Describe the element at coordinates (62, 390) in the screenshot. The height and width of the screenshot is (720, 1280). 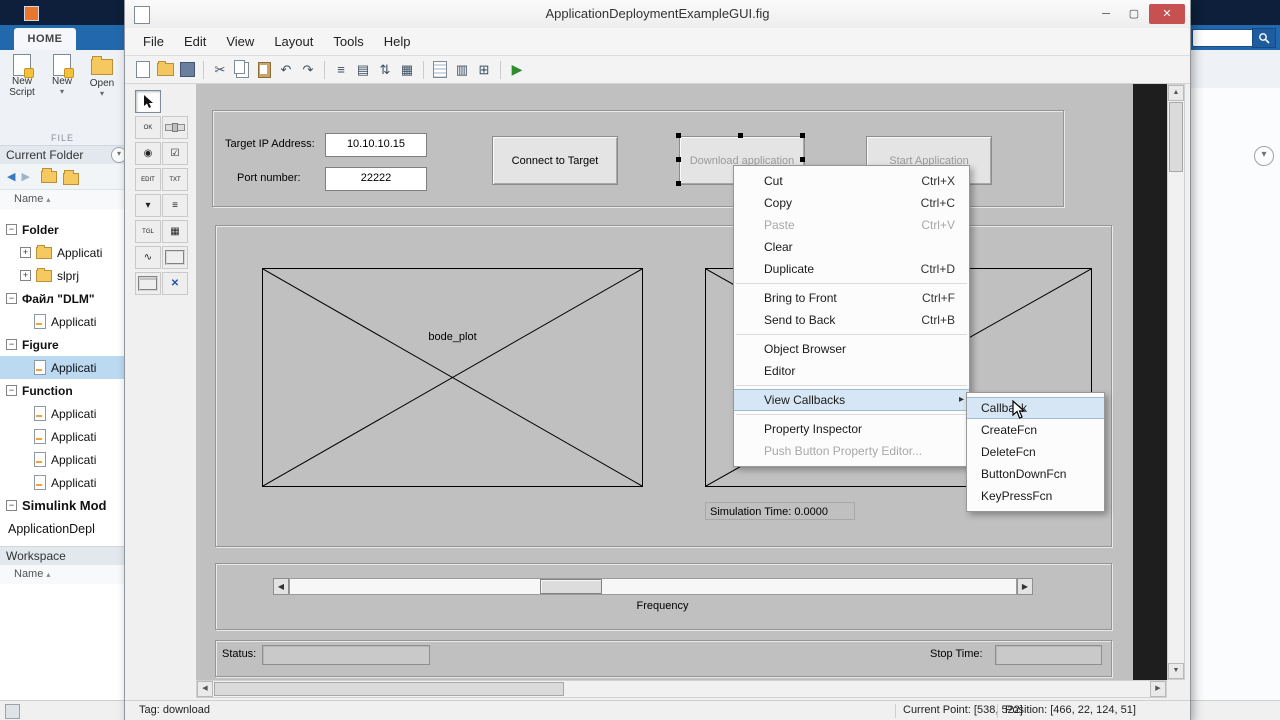
I see `tree-group-function: − Function` at that location.